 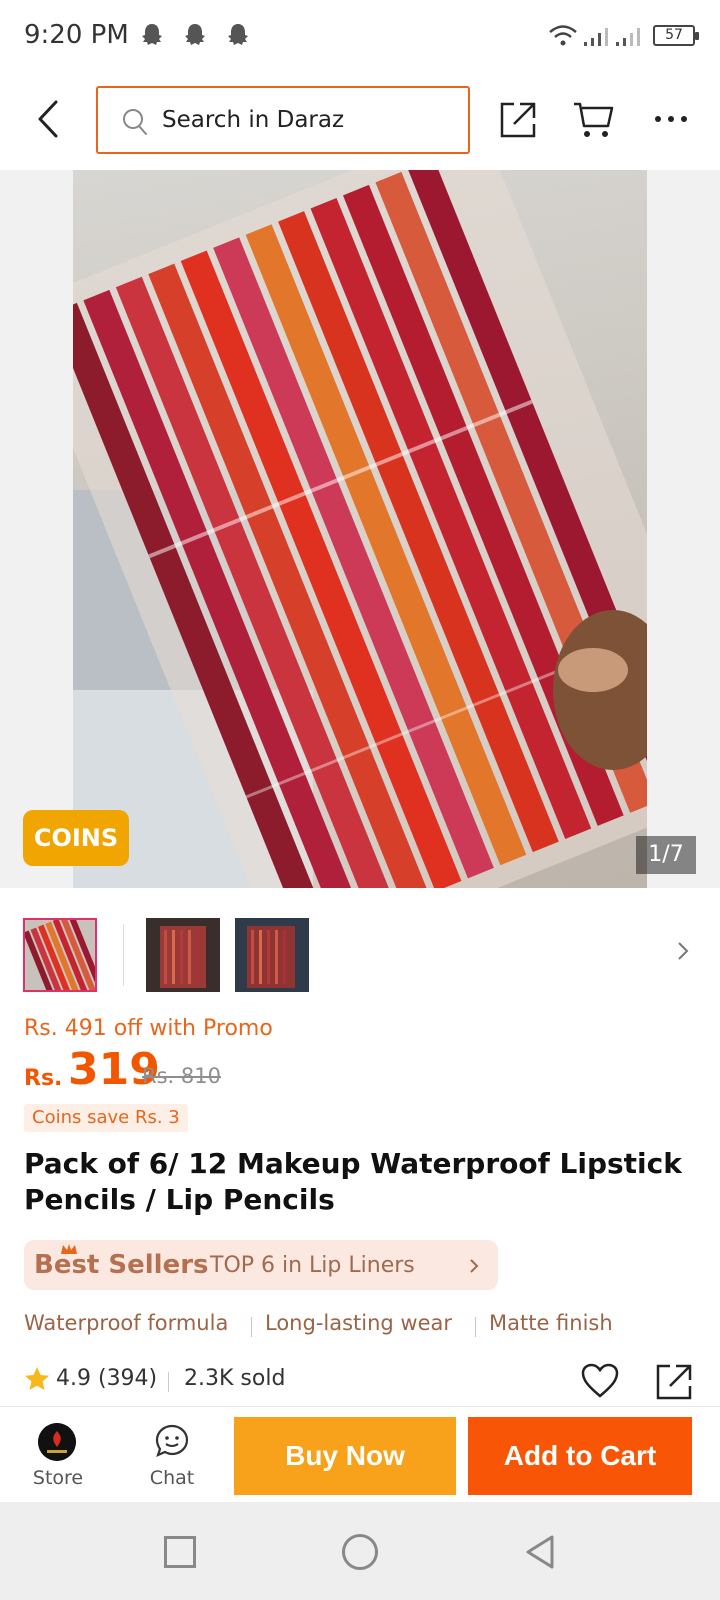 What do you see at coordinates (676, 35) in the screenshot?
I see `battery-indicator: 57` at bounding box center [676, 35].